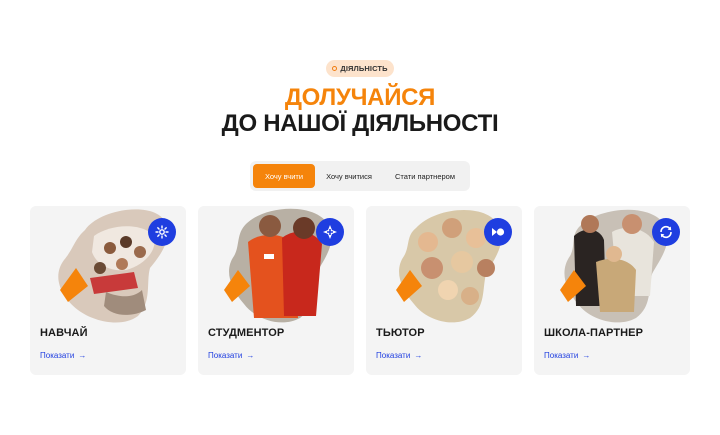  Describe the element at coordinates (64, 333) in the screenshot. I see `card-title: НАВЧАЙ` at that location.